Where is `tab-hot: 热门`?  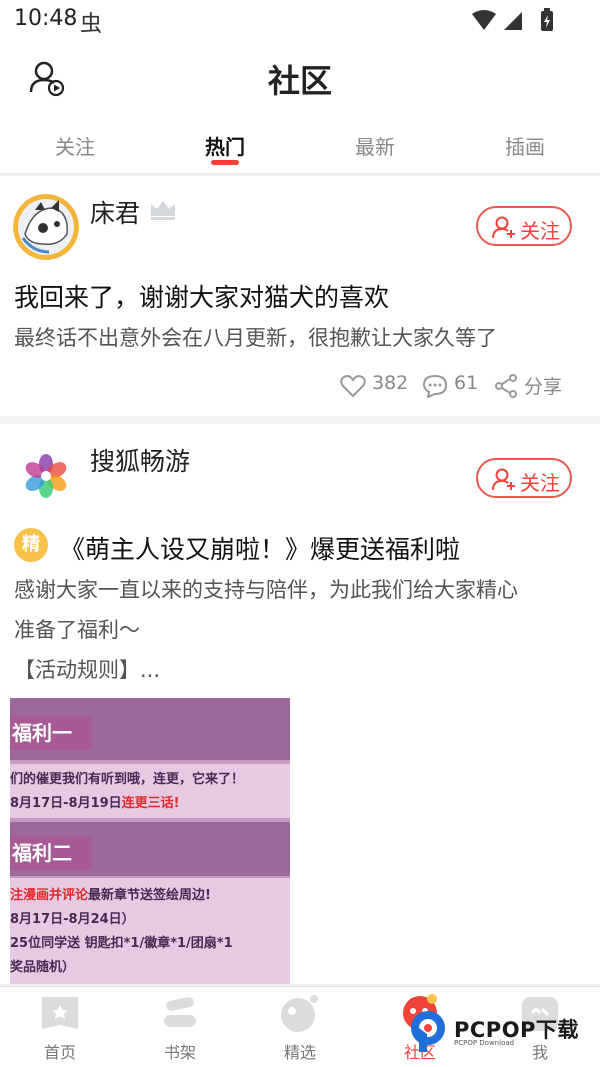
tab-hot: 热门 is located at coordinates (225, 145).